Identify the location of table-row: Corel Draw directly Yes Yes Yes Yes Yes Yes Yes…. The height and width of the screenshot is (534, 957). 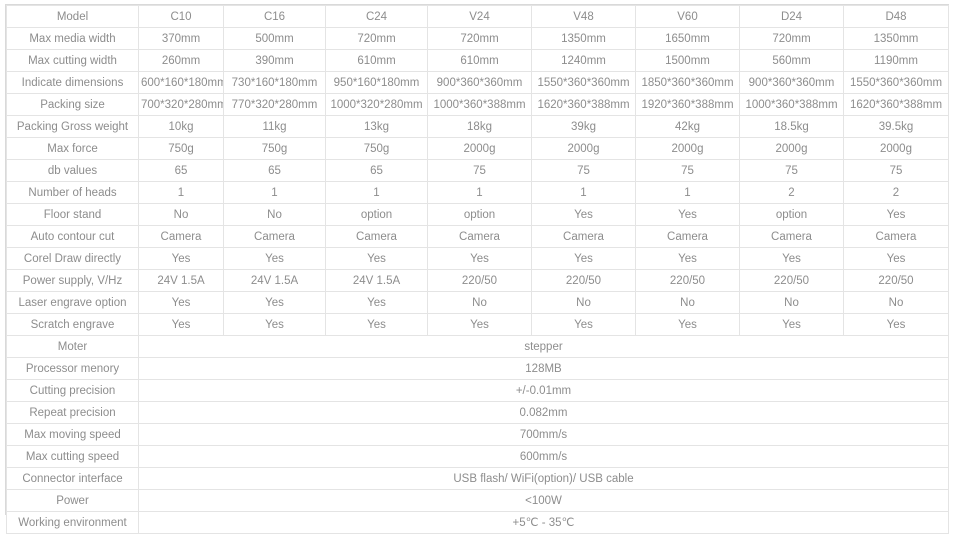
(477, 258).